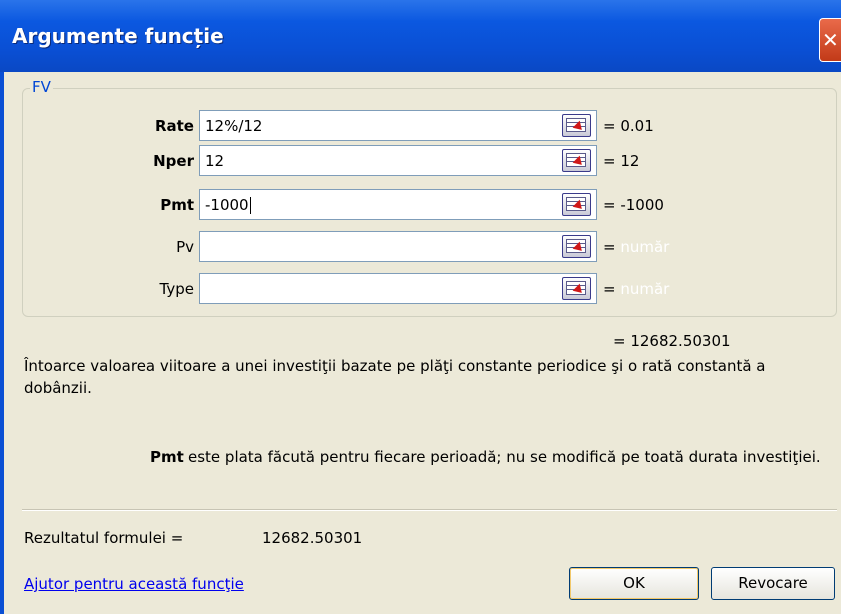 The width and height of the screenshot is (841, 614). Describe the element at coordinates (176, 289) in the screenshot. I see `type-label: Type` at that location.